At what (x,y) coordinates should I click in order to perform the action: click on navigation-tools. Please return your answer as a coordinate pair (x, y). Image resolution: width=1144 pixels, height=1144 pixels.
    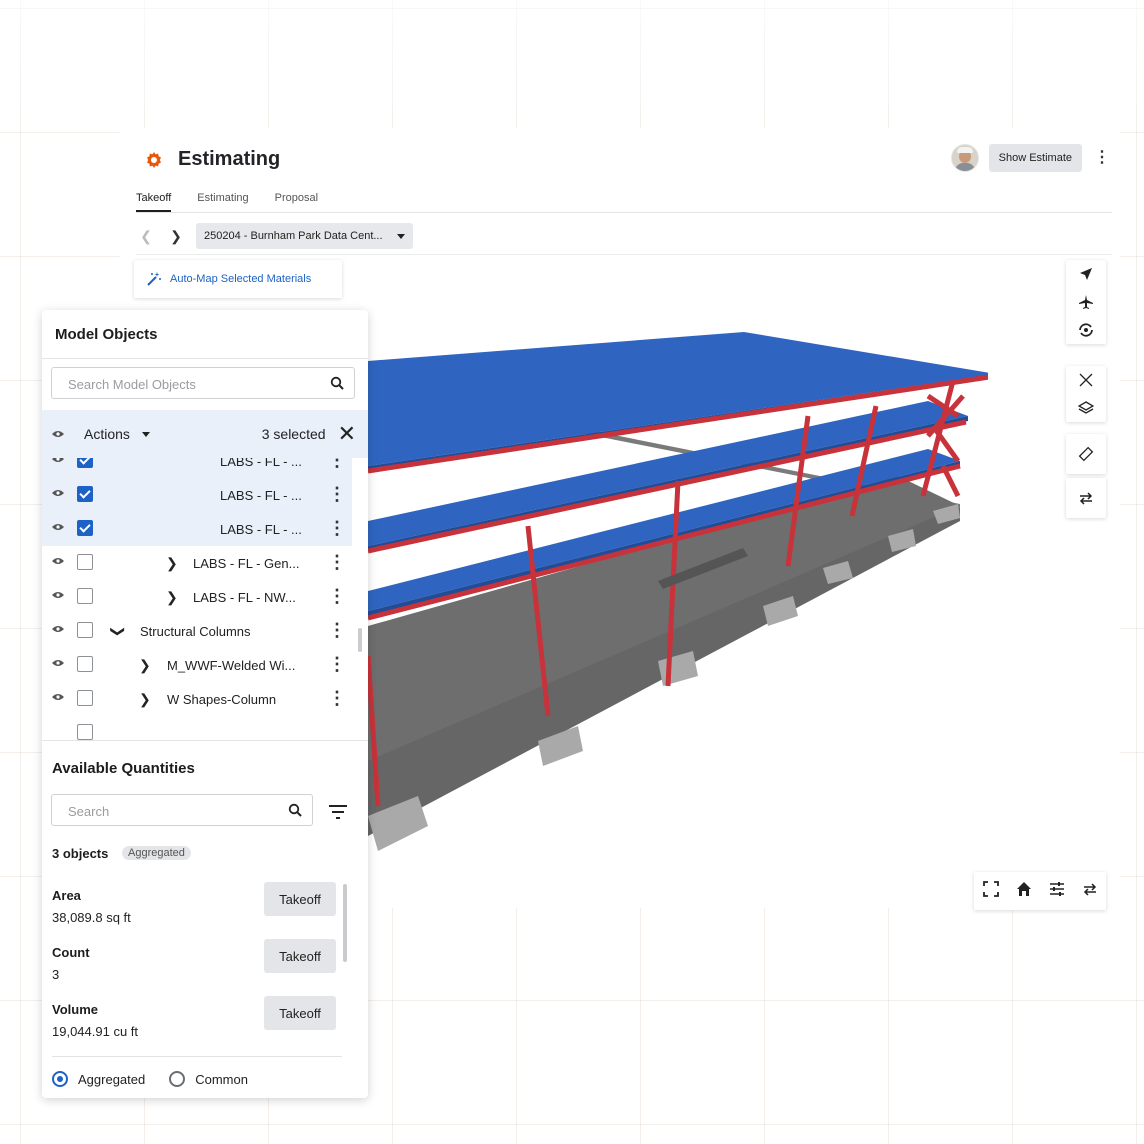
    Looking at the image, I should click on (1086, 302).